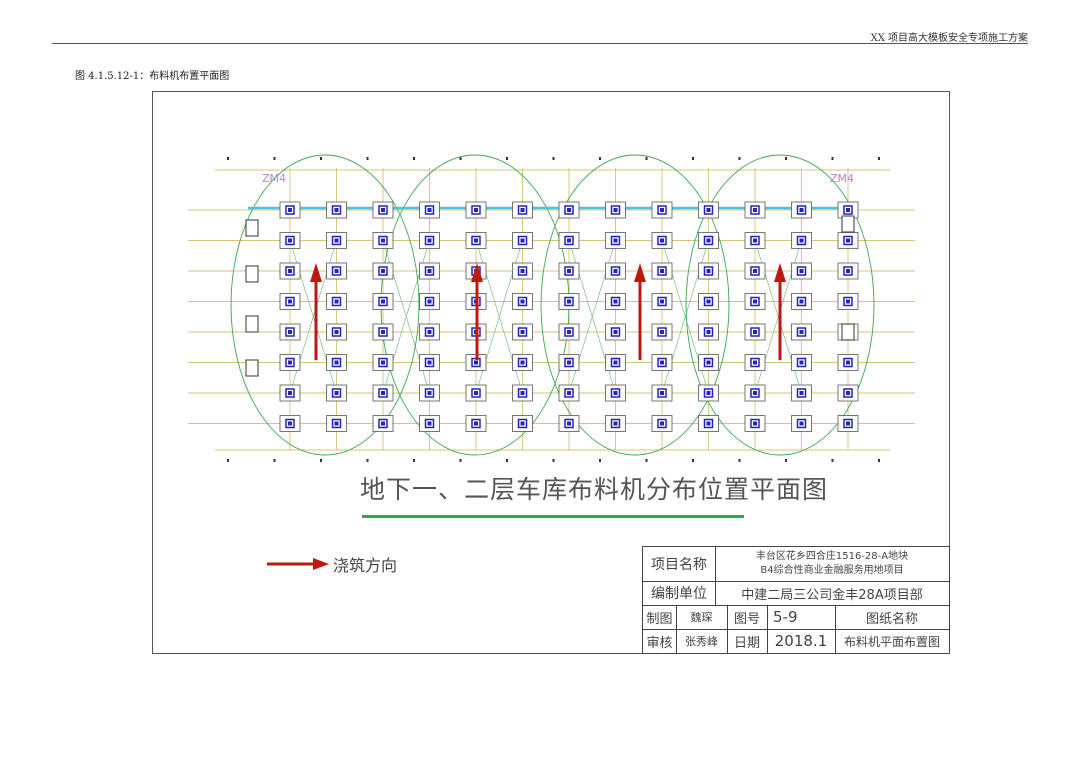 This screenshot has width=1080, height=763. What do you see at coordinates (832, 570) in the screenshot?
I see `tb-project-line2: B4综合性商业金融服务用地项目` at bounding box center [832, 570].